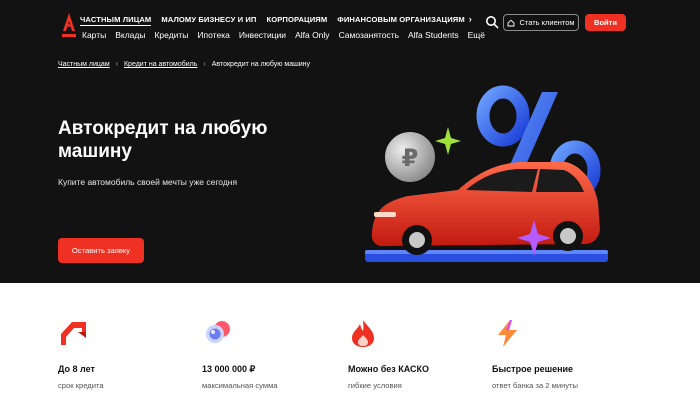 This screenshot has width=700, height=403. Describe the element at coordinates (375, 385) in the screenshot. I see `feature-desc: гибкие условия` at that location.